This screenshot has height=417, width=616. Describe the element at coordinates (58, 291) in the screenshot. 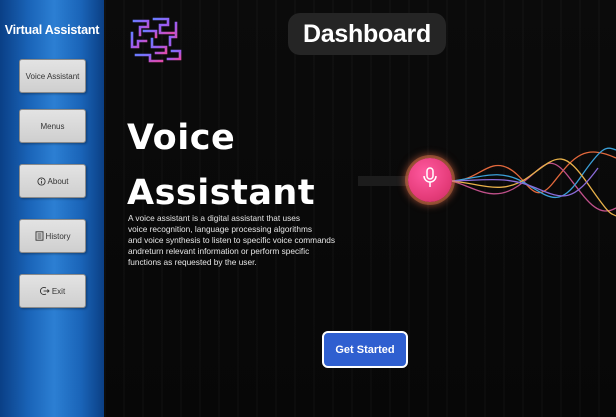

I see `exit-label: Exit` at that location.